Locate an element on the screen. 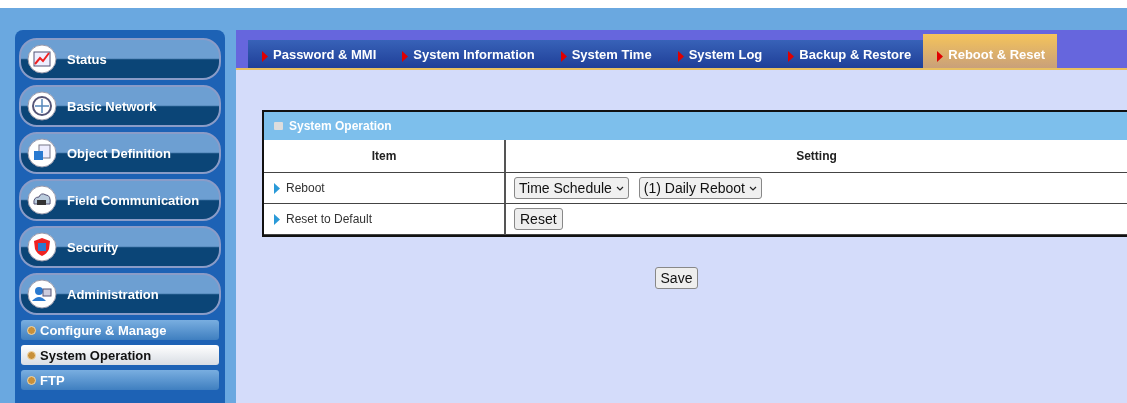  menu-label: Basic Network is located at coordinates (112, 106).